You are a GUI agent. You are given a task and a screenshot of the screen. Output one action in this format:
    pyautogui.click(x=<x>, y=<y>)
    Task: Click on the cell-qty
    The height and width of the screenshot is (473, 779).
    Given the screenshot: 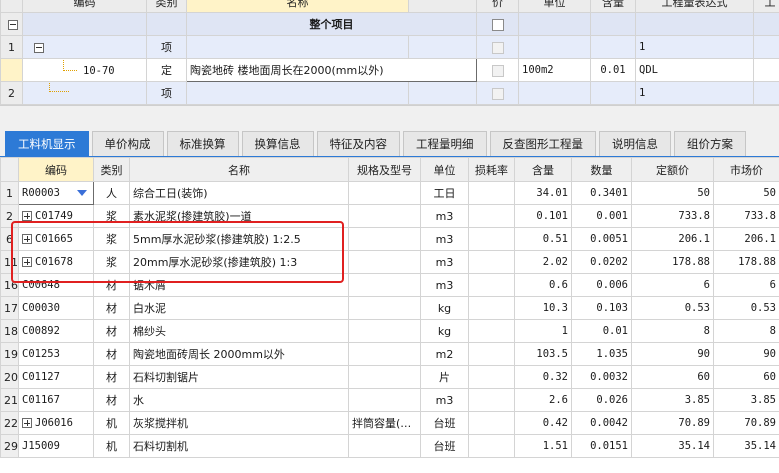 What is the action you would take?
    pyautogui.click(x=613, y=24)
    